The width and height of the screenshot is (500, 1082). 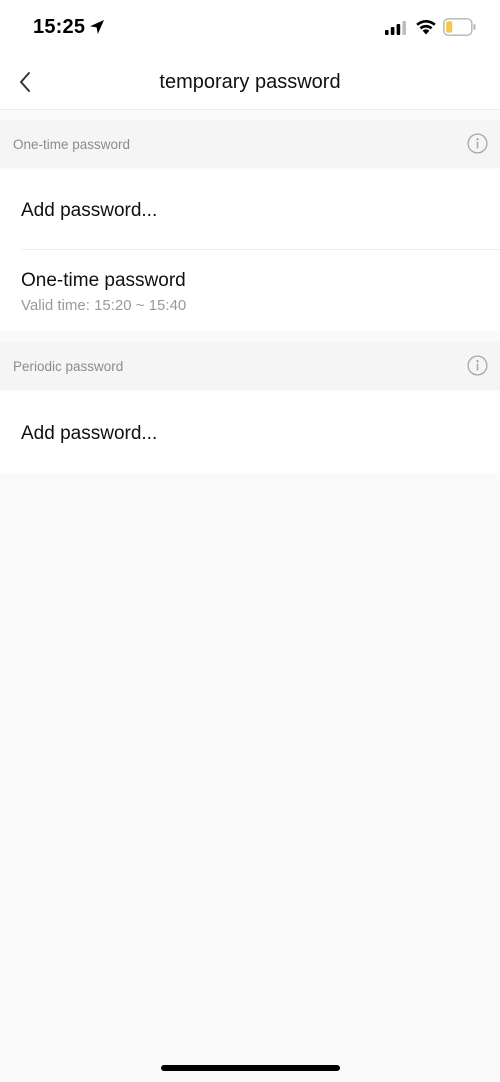 I want to click on status-time: 15:25, so click(x=59, y=27).